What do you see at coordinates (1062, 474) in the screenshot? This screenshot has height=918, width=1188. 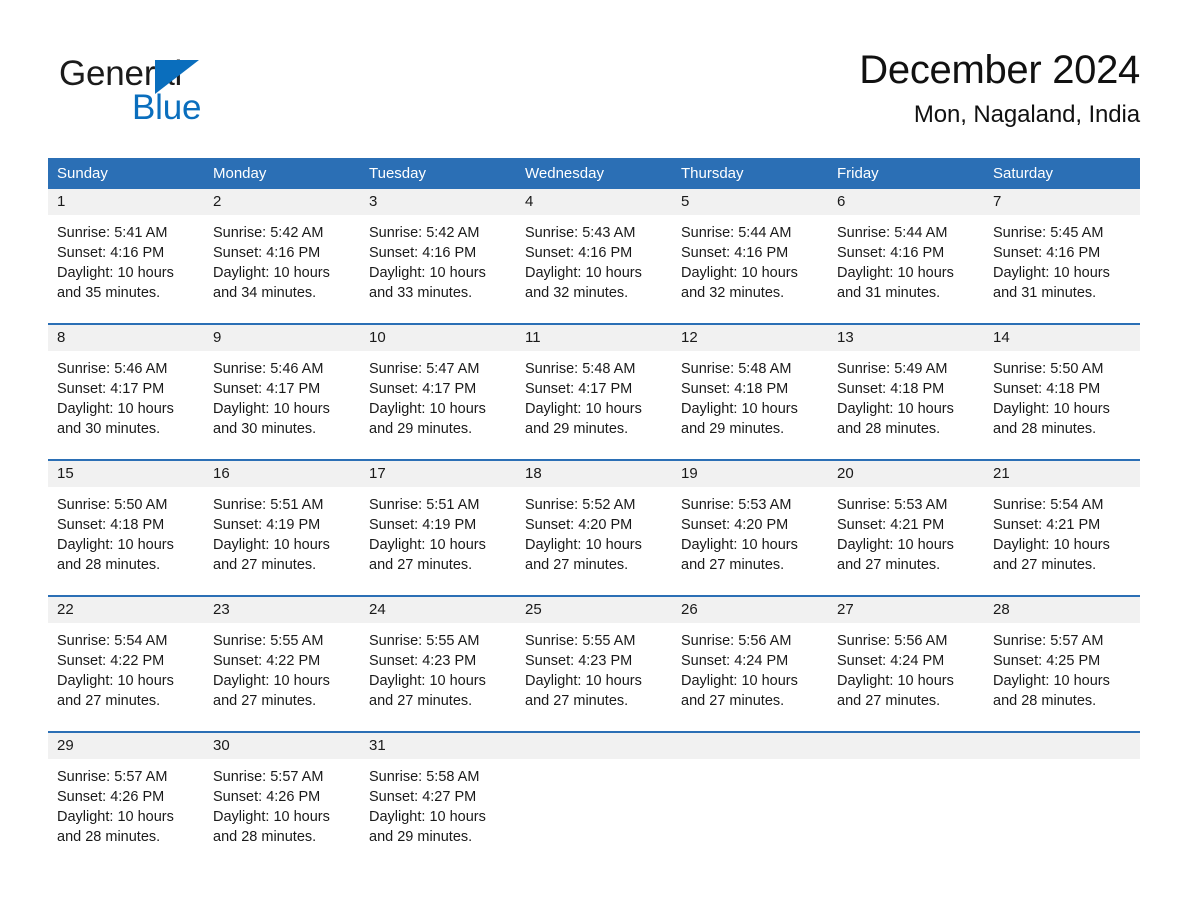 I see `day-number: 21` at bounding box center [1062, 474].